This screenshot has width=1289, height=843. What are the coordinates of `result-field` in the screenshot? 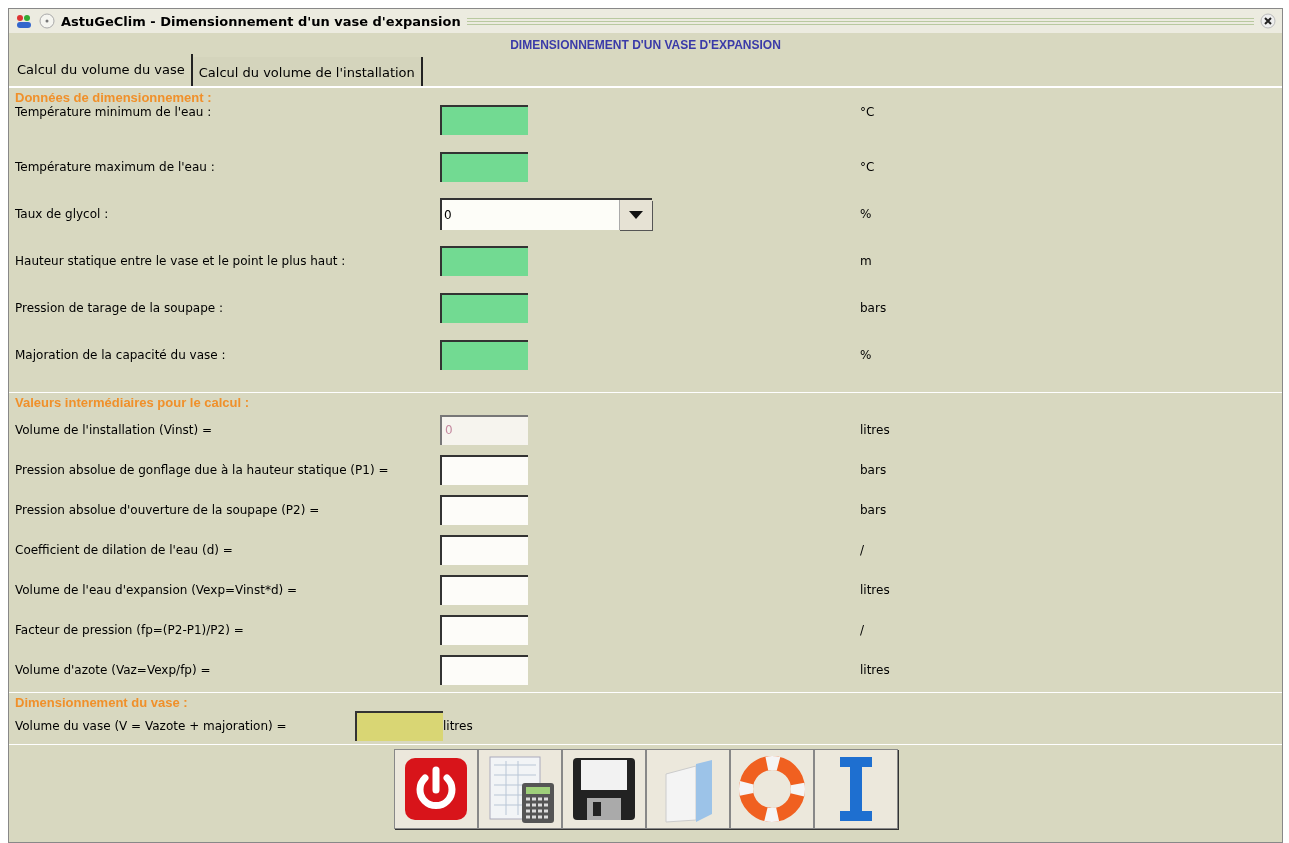 It's located at (399, 726).